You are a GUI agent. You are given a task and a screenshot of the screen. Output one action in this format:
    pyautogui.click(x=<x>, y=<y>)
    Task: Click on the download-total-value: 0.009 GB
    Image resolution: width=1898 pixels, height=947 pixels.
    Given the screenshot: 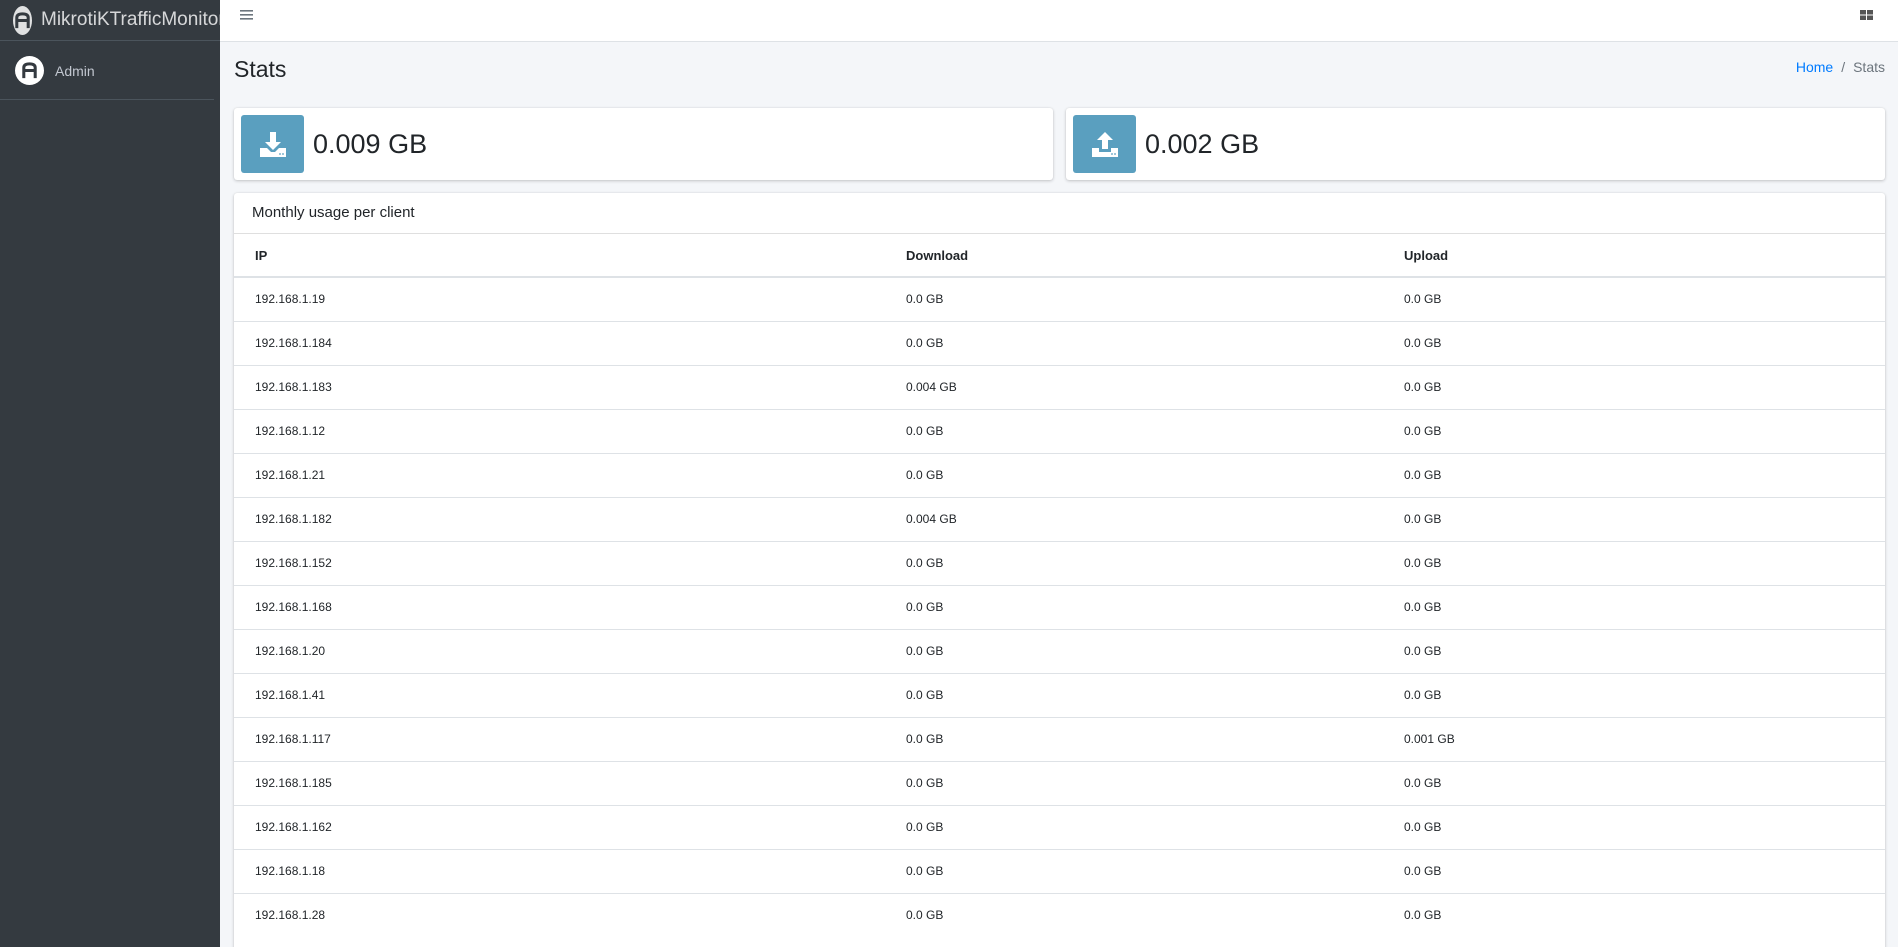 What is the action you would take?
    pyautogui.click(x=370, y=143)
    